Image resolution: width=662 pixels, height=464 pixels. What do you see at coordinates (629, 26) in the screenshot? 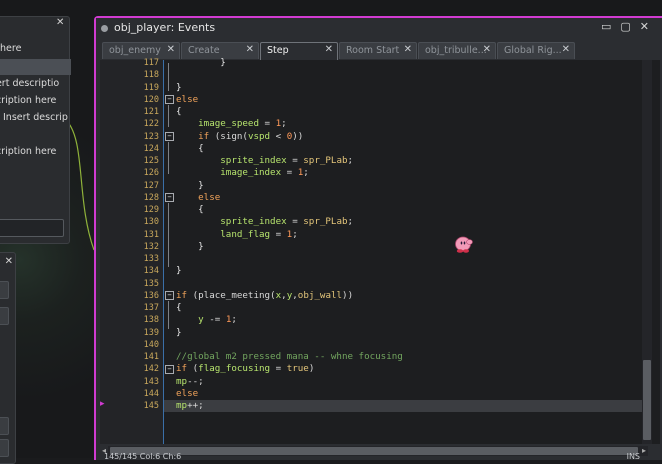
I see `window-controls: ▭▢✕` at bounding box center [629, 26].